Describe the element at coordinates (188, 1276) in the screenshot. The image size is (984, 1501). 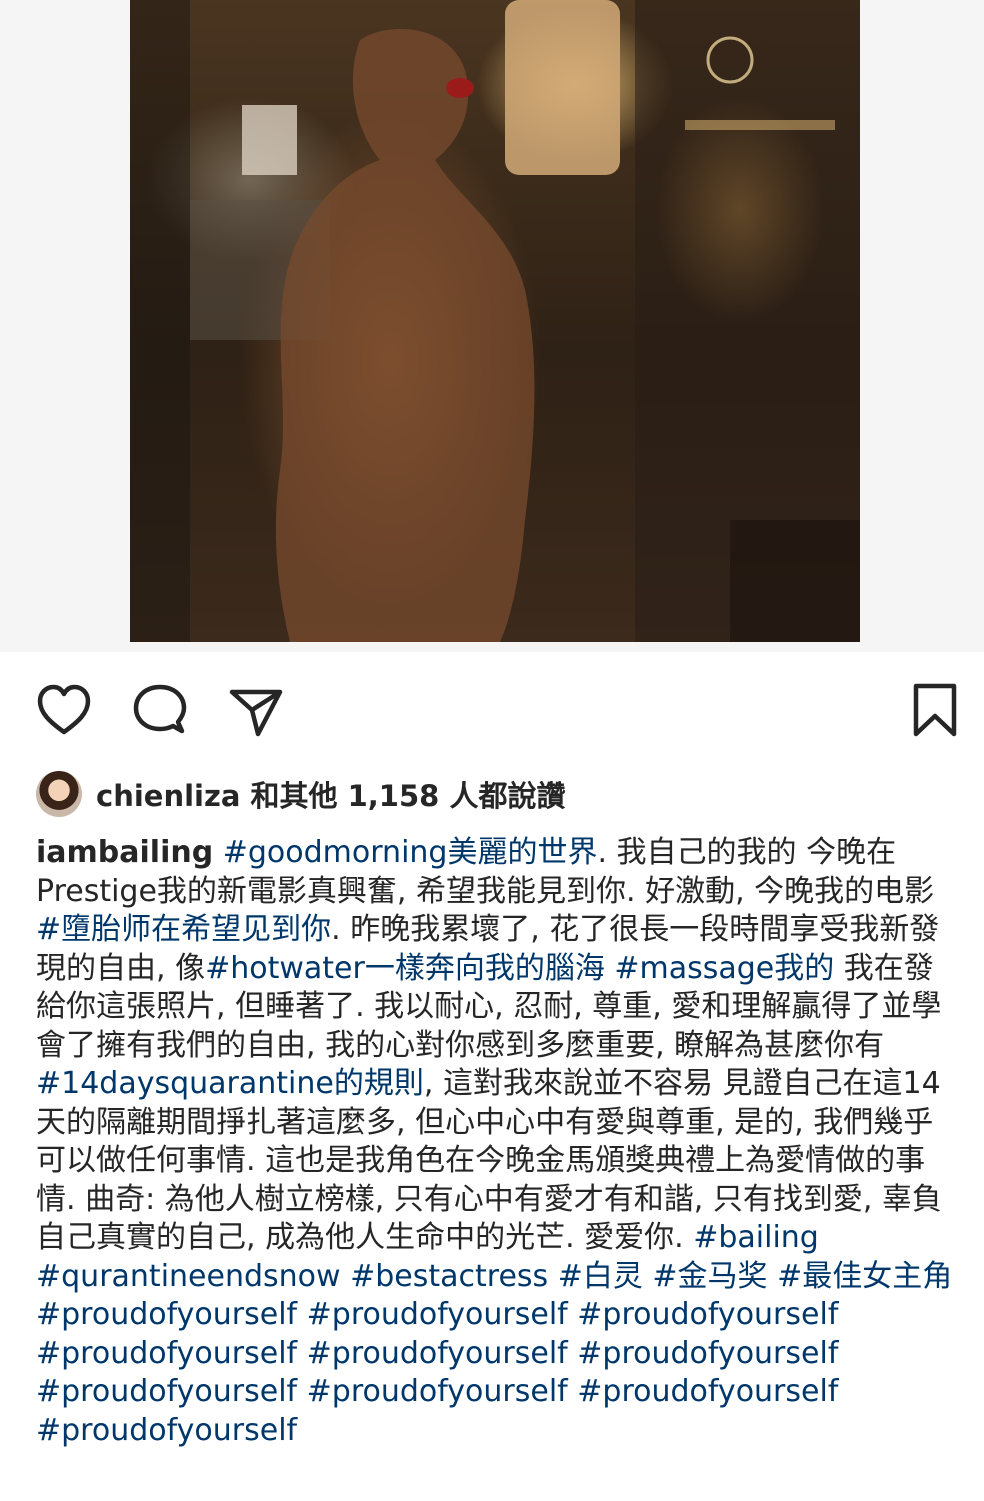
I see `hashtag-link: #qurantineendsnow` at that location.